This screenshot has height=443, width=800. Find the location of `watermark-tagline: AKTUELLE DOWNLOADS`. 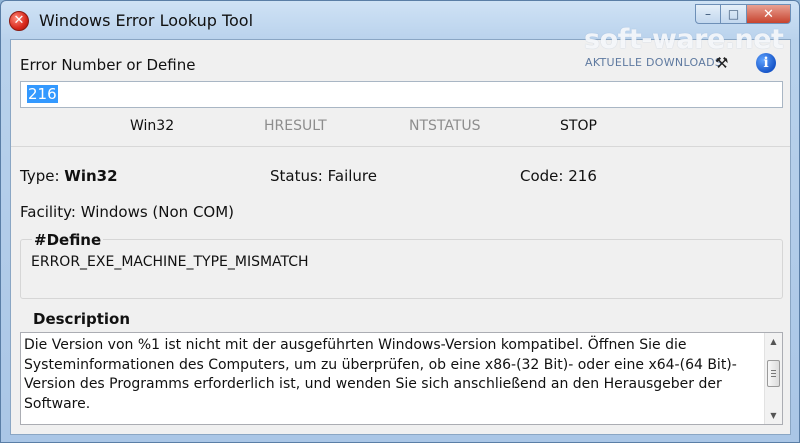

watermark-tagline: AKTUELLE DOWNLOADS is located at coordinates (654, 62).